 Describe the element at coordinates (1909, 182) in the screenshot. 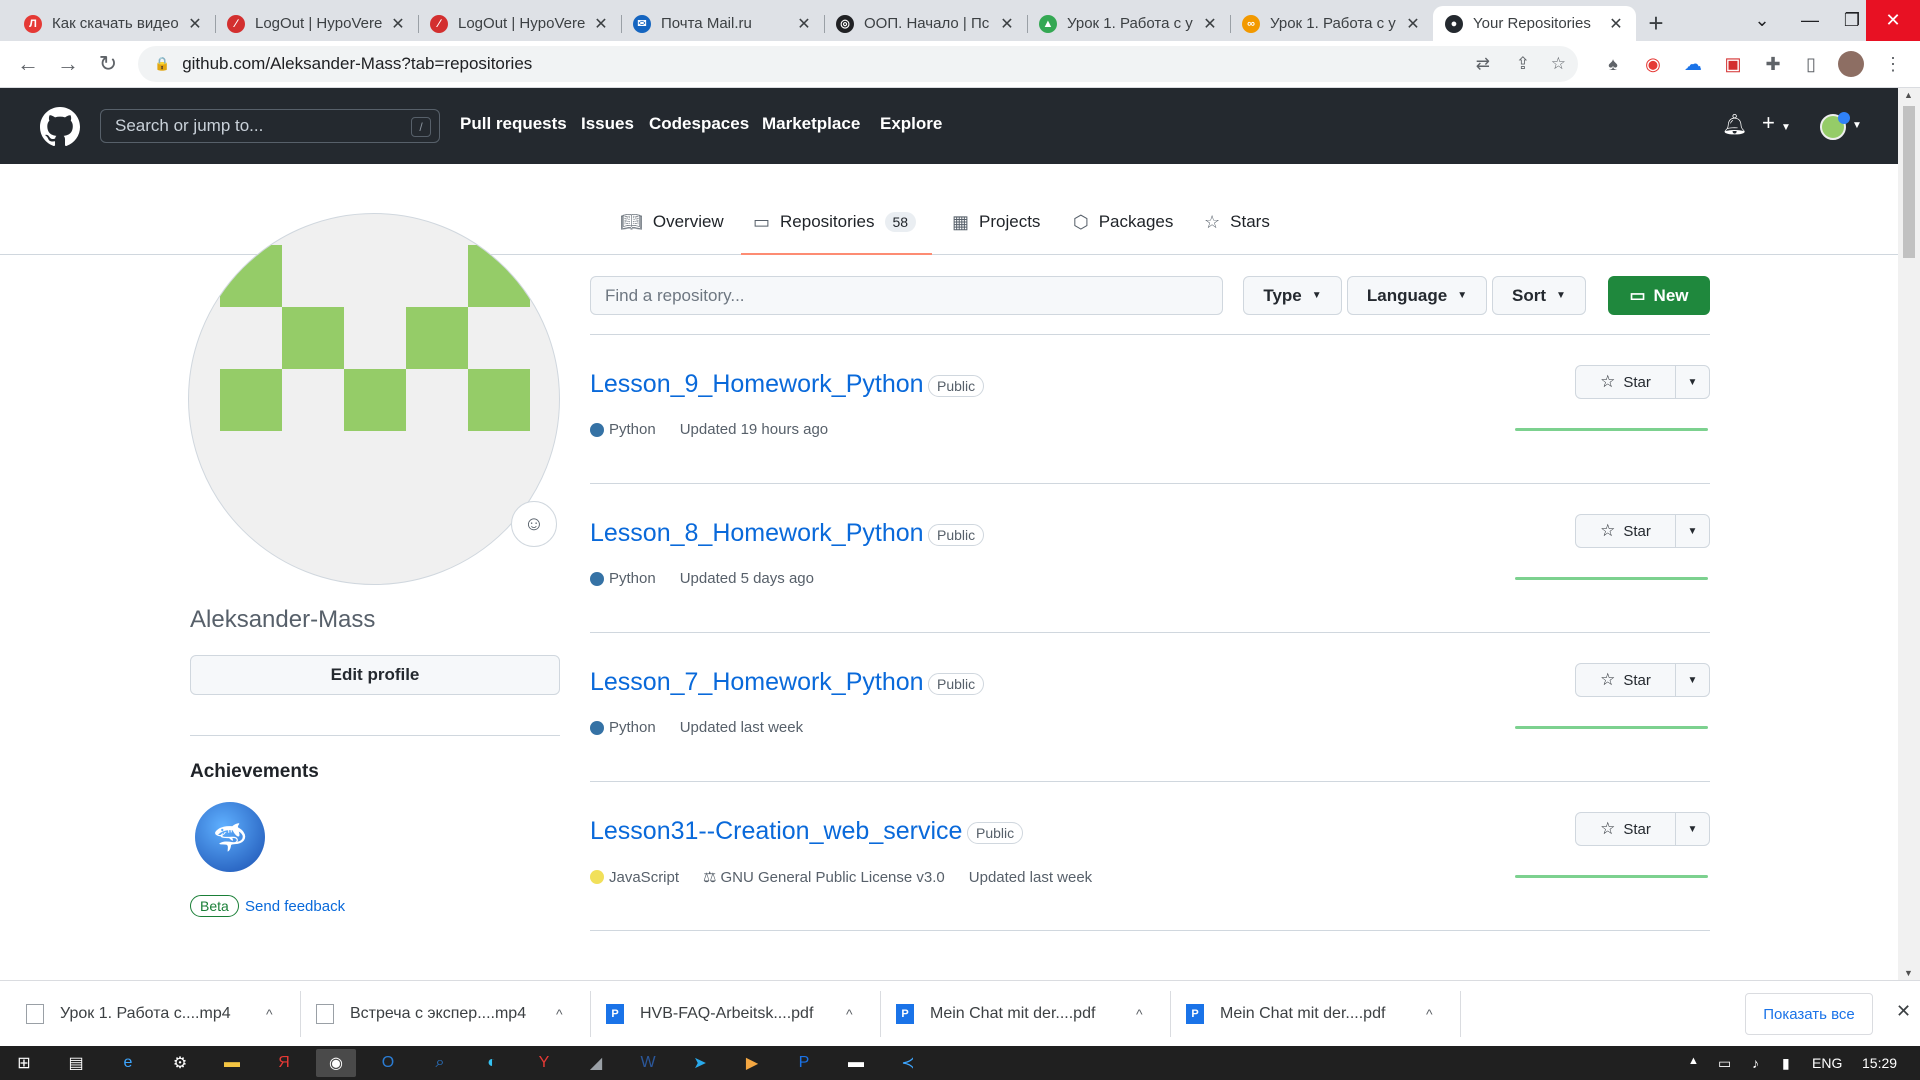

I see `scrollbar-thumb` at that location.